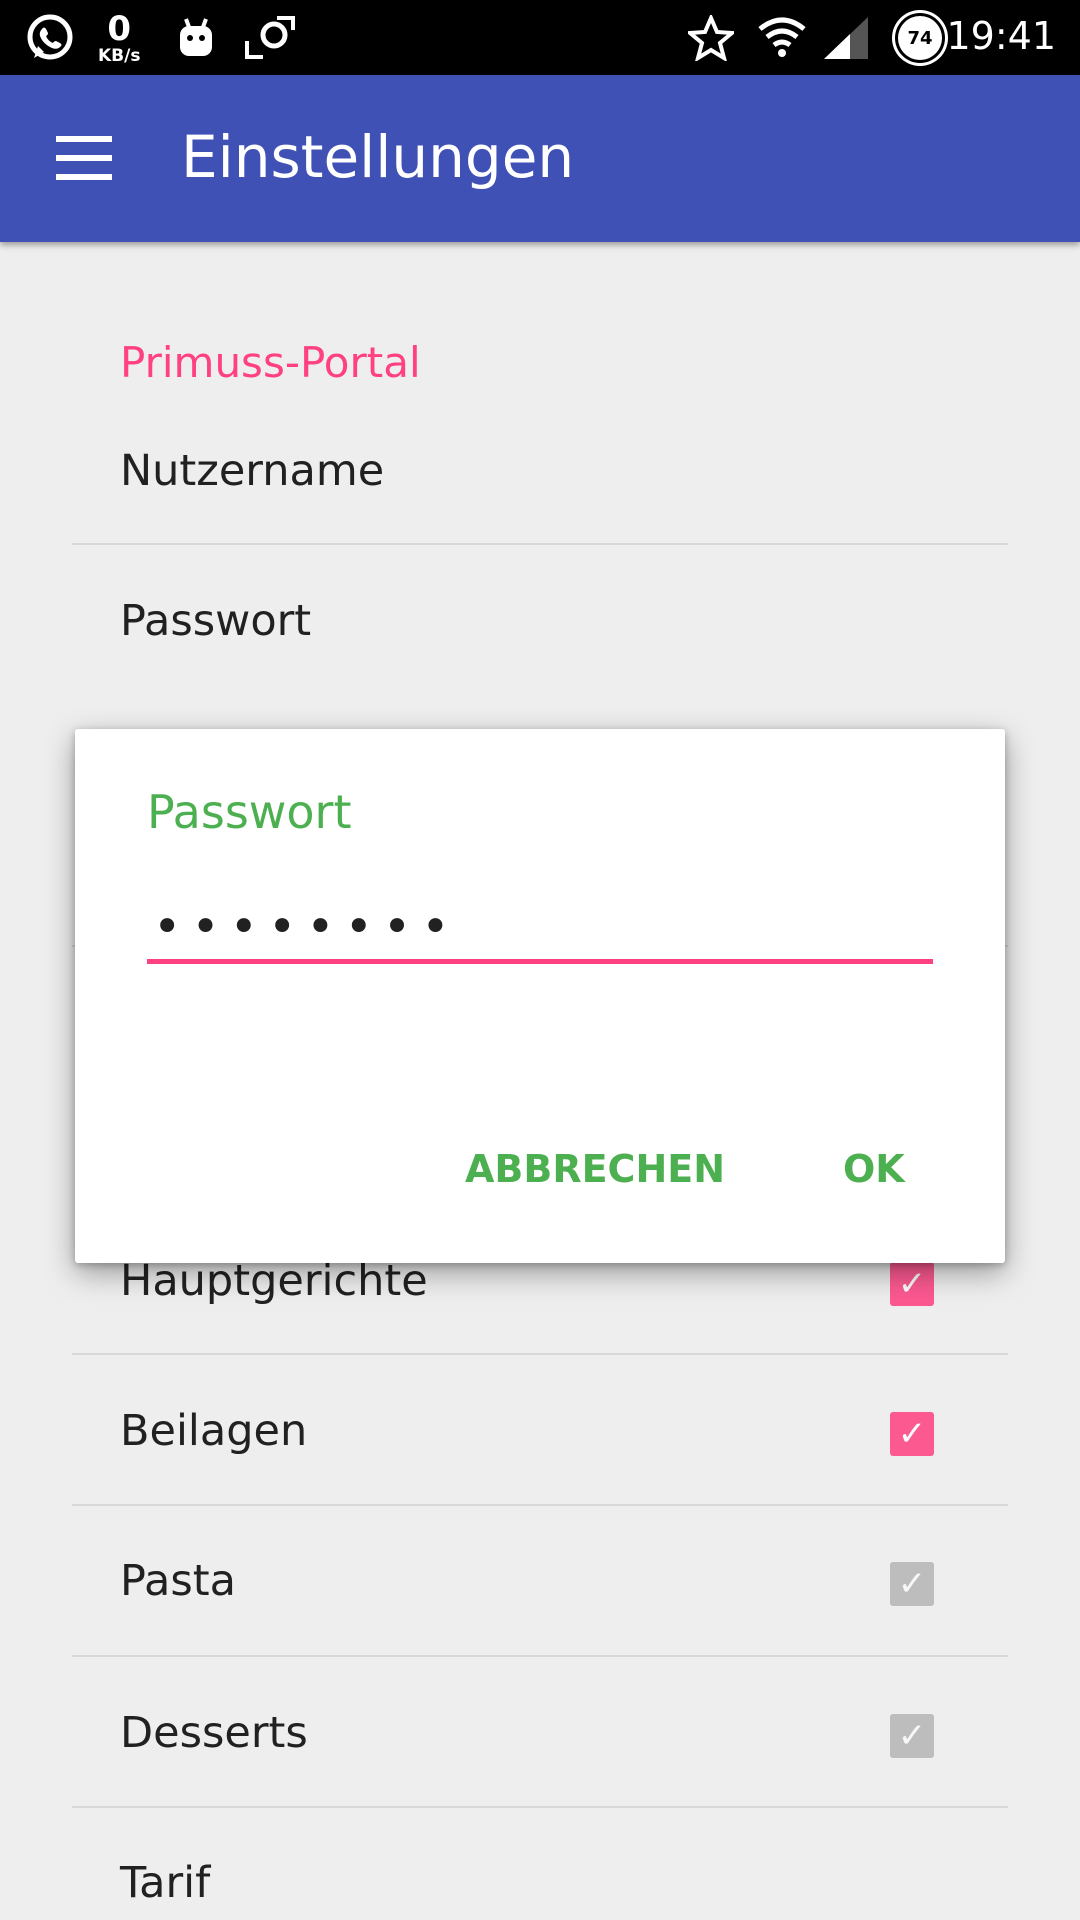 The height and width of the screenshot is (1920, 1080). Describe the element at coordinates (540, 1450) in the screenshot. I see `preference-beilagen: Beilagen ✓` at that location.